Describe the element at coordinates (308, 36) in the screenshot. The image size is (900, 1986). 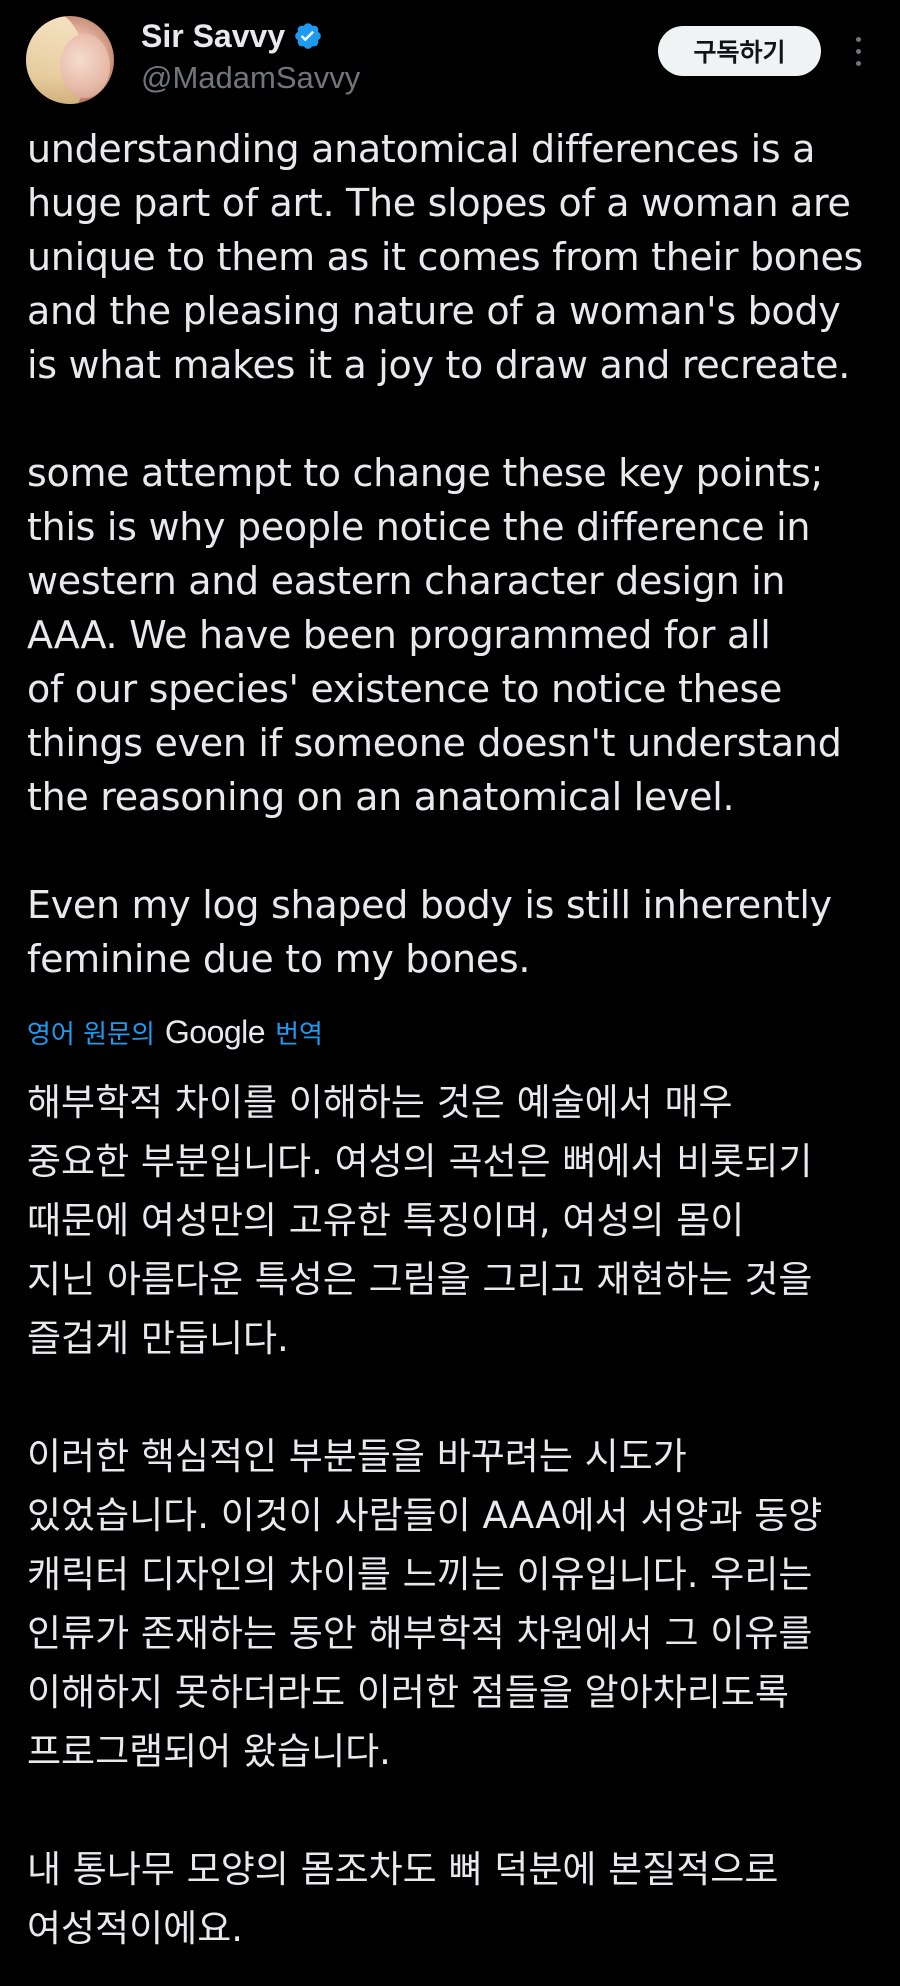
I see `verified-badge-icon` at that location.